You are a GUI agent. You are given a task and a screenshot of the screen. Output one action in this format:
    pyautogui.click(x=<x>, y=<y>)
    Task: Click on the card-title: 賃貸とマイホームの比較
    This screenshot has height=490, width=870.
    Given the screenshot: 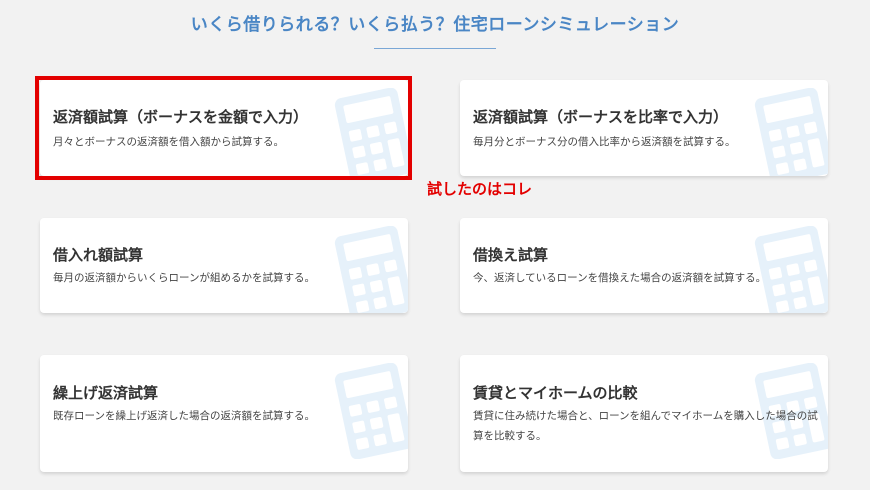 What is the action you would take?
    pyautogui.click(x=555, y=393)
    